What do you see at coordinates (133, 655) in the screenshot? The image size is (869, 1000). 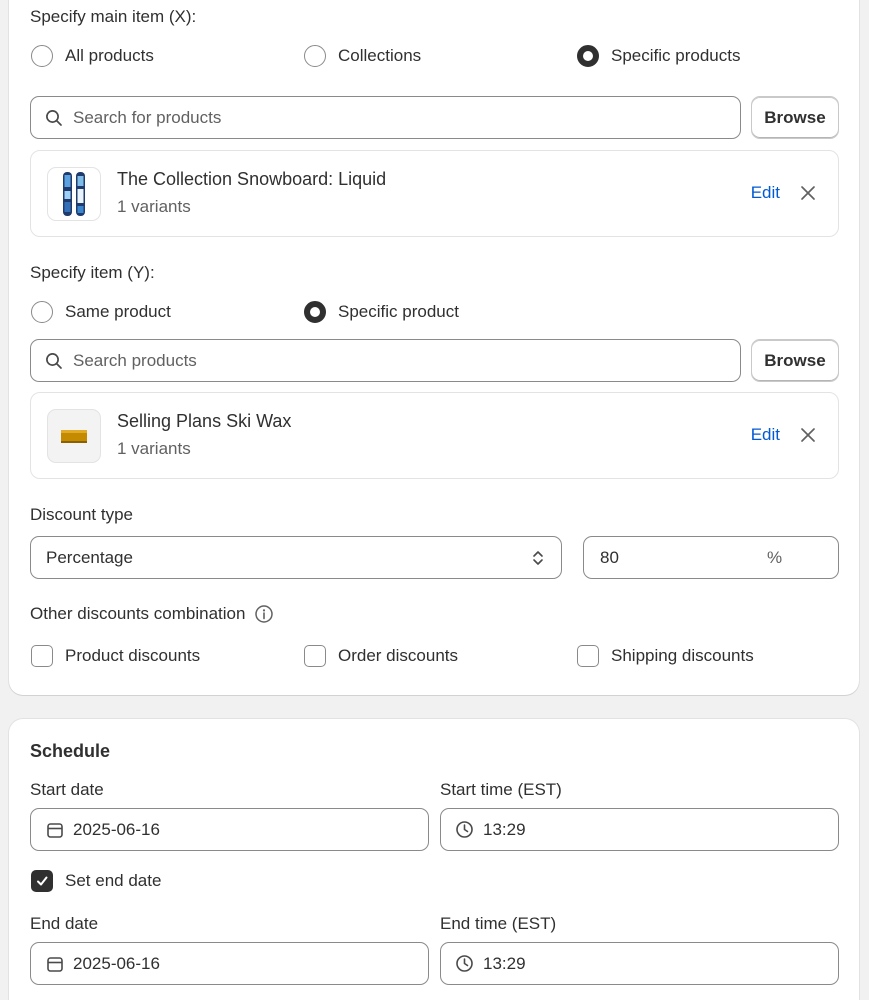 I see `checkbox-label: Product discounts` at bounding box center [133, 655].